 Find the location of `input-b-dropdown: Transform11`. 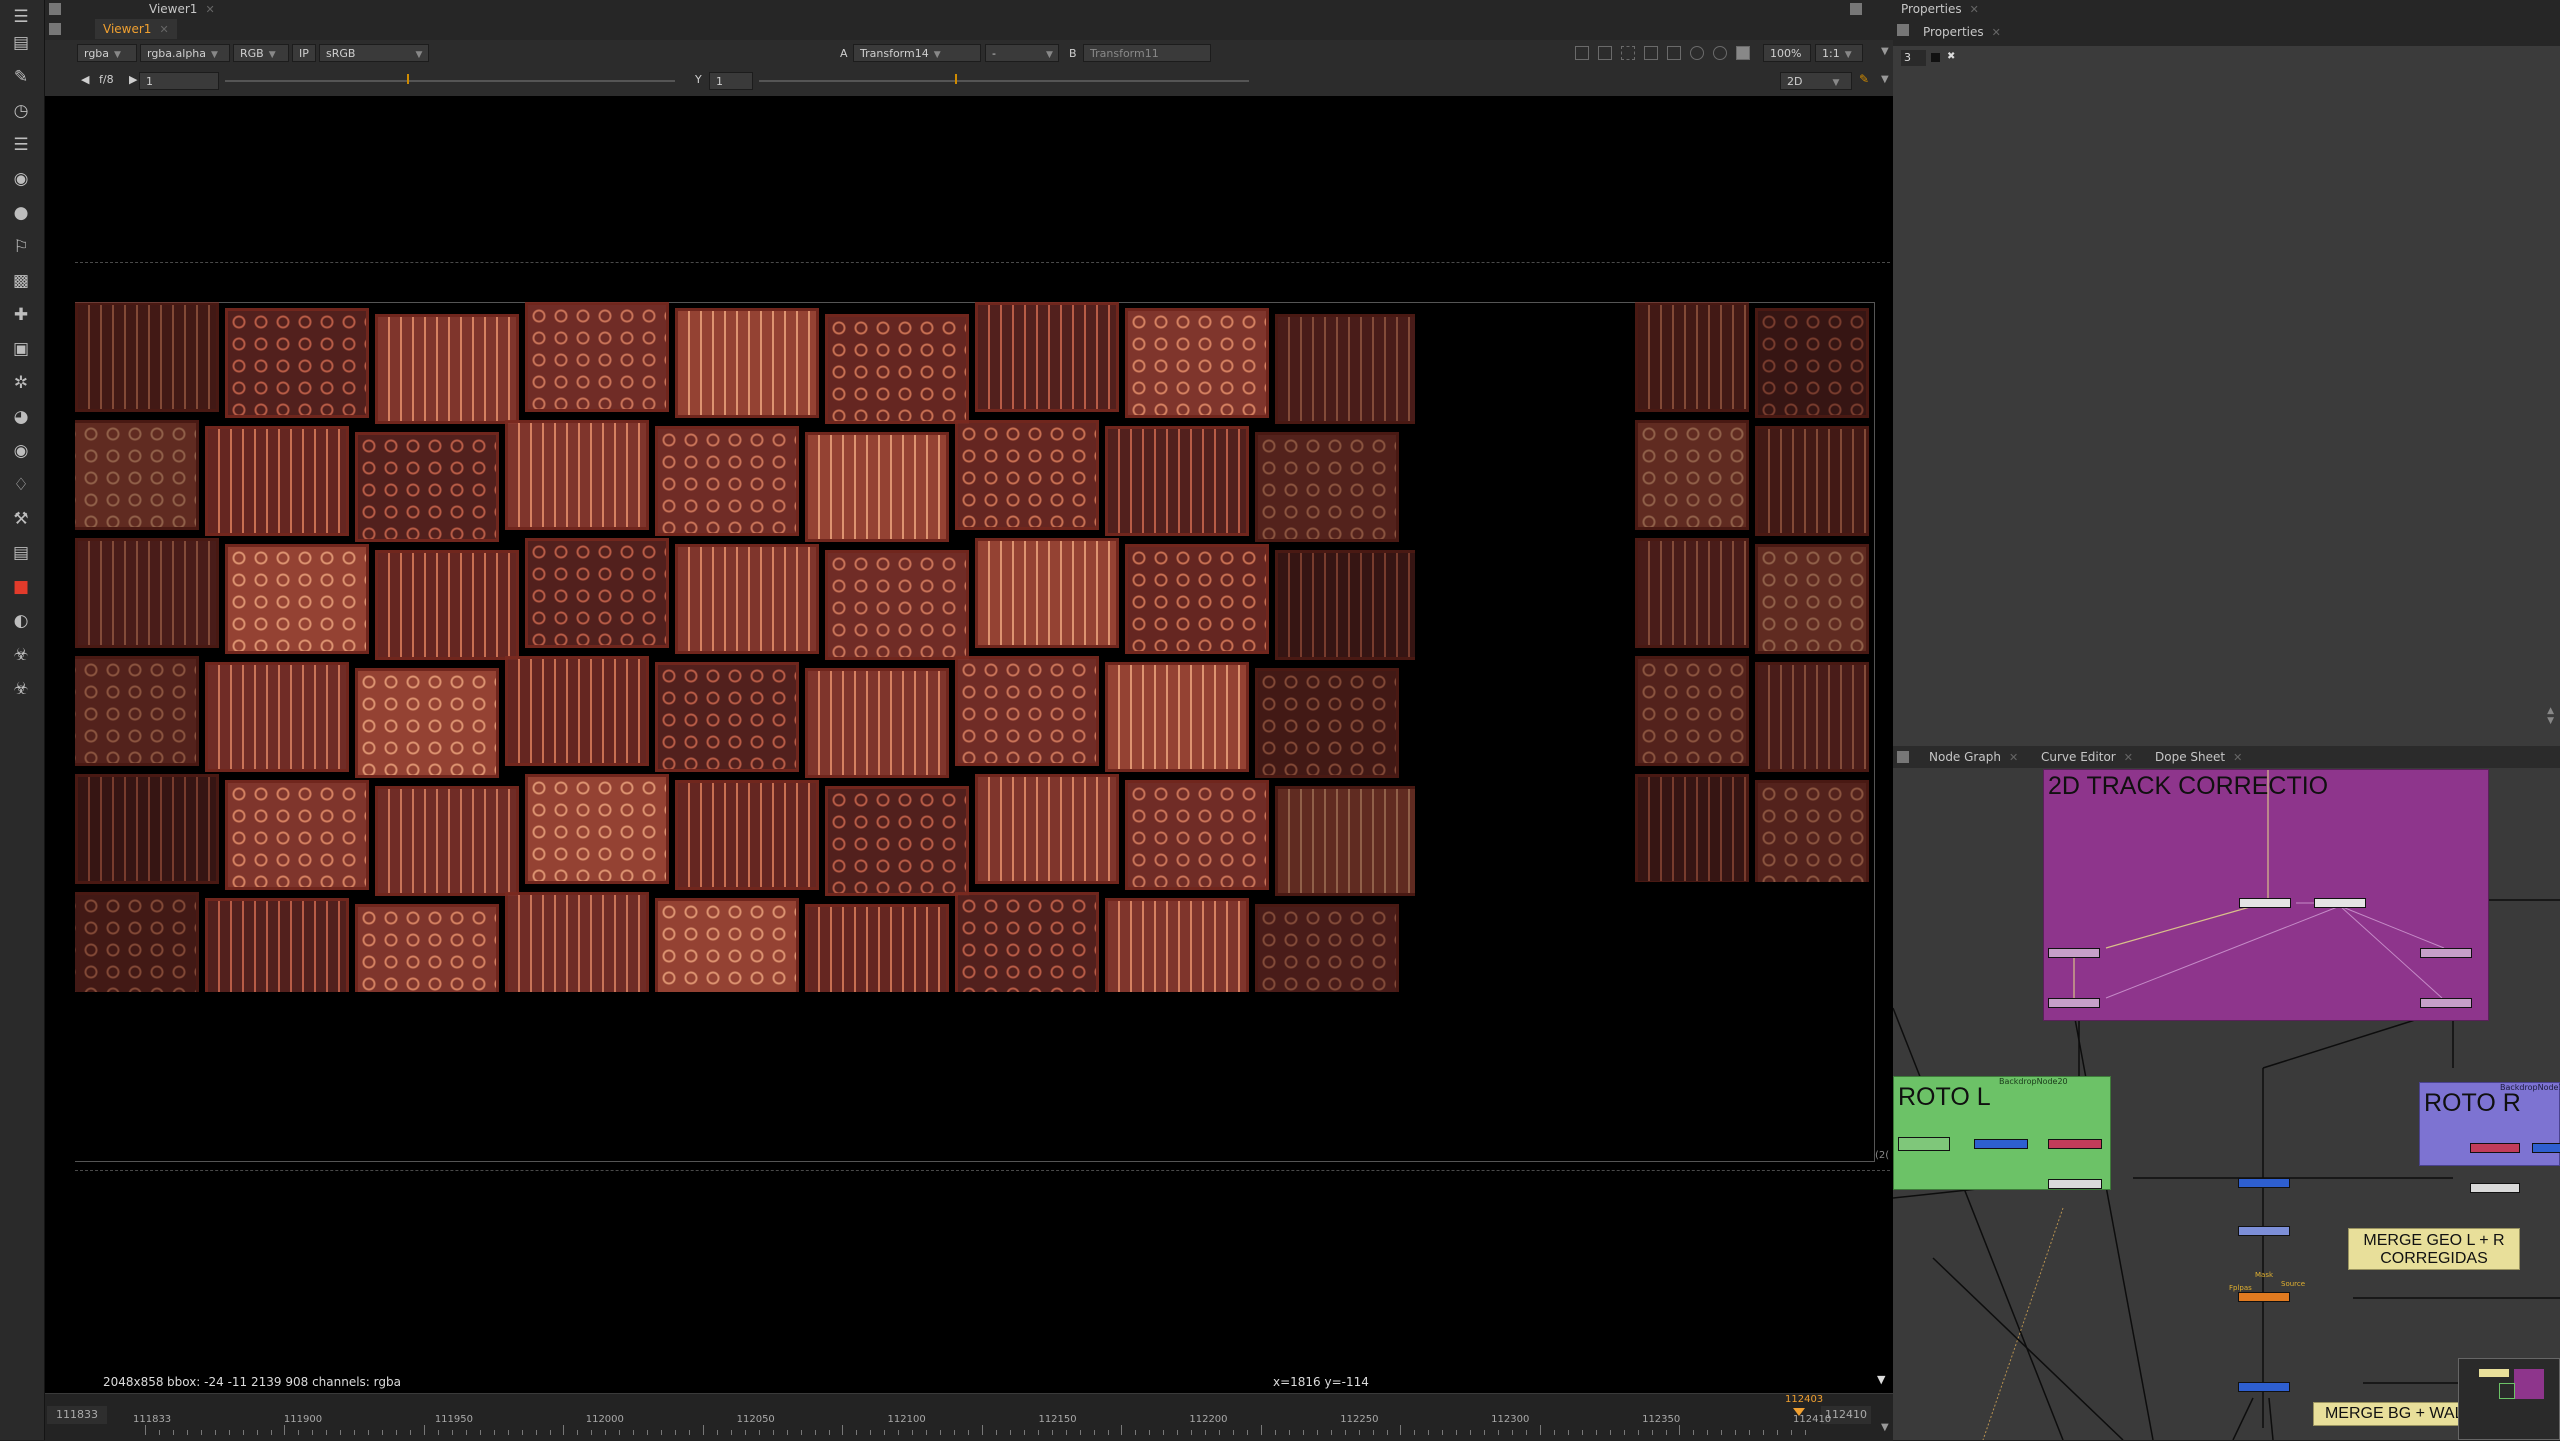

input-b-dropdown: Transform11 is located at coordinates (1147, 53).